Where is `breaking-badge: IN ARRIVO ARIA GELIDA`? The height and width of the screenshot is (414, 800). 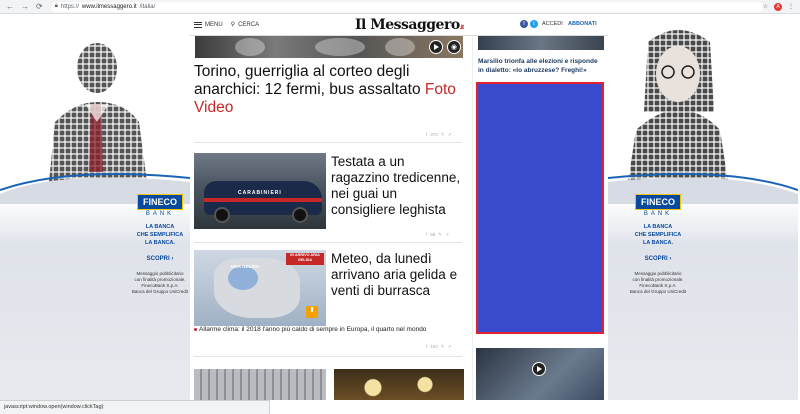
breaking-badge: IN ARRIVO ARIA GELIDA is located at coordinates (305, 259).